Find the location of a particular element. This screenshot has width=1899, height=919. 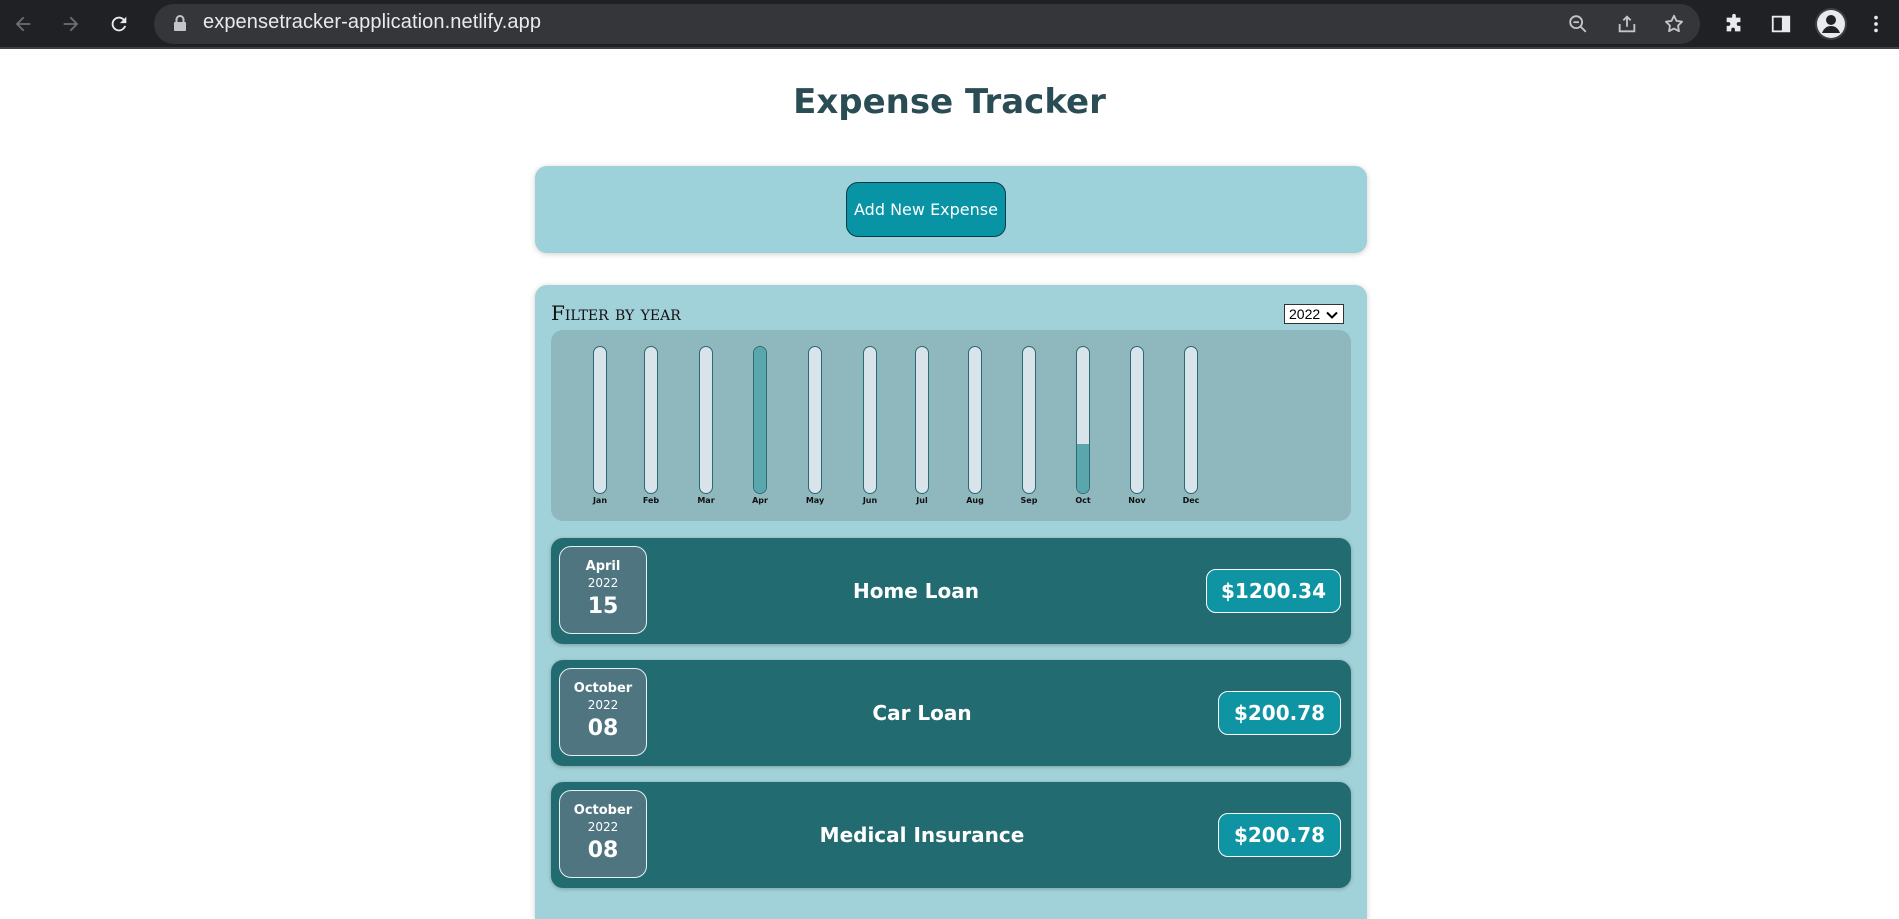

expense-item: October 2022 08 Medical Insurance $200.78 is located at coordinates (951, 835).